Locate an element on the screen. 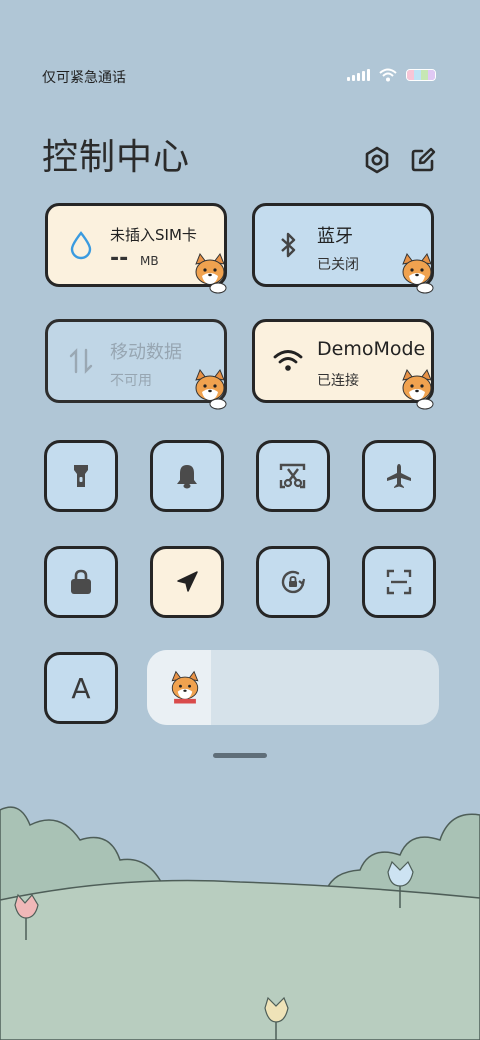 The image size is (480, 1040). settings-hexagon-icon is located at coordinates (377, 160).